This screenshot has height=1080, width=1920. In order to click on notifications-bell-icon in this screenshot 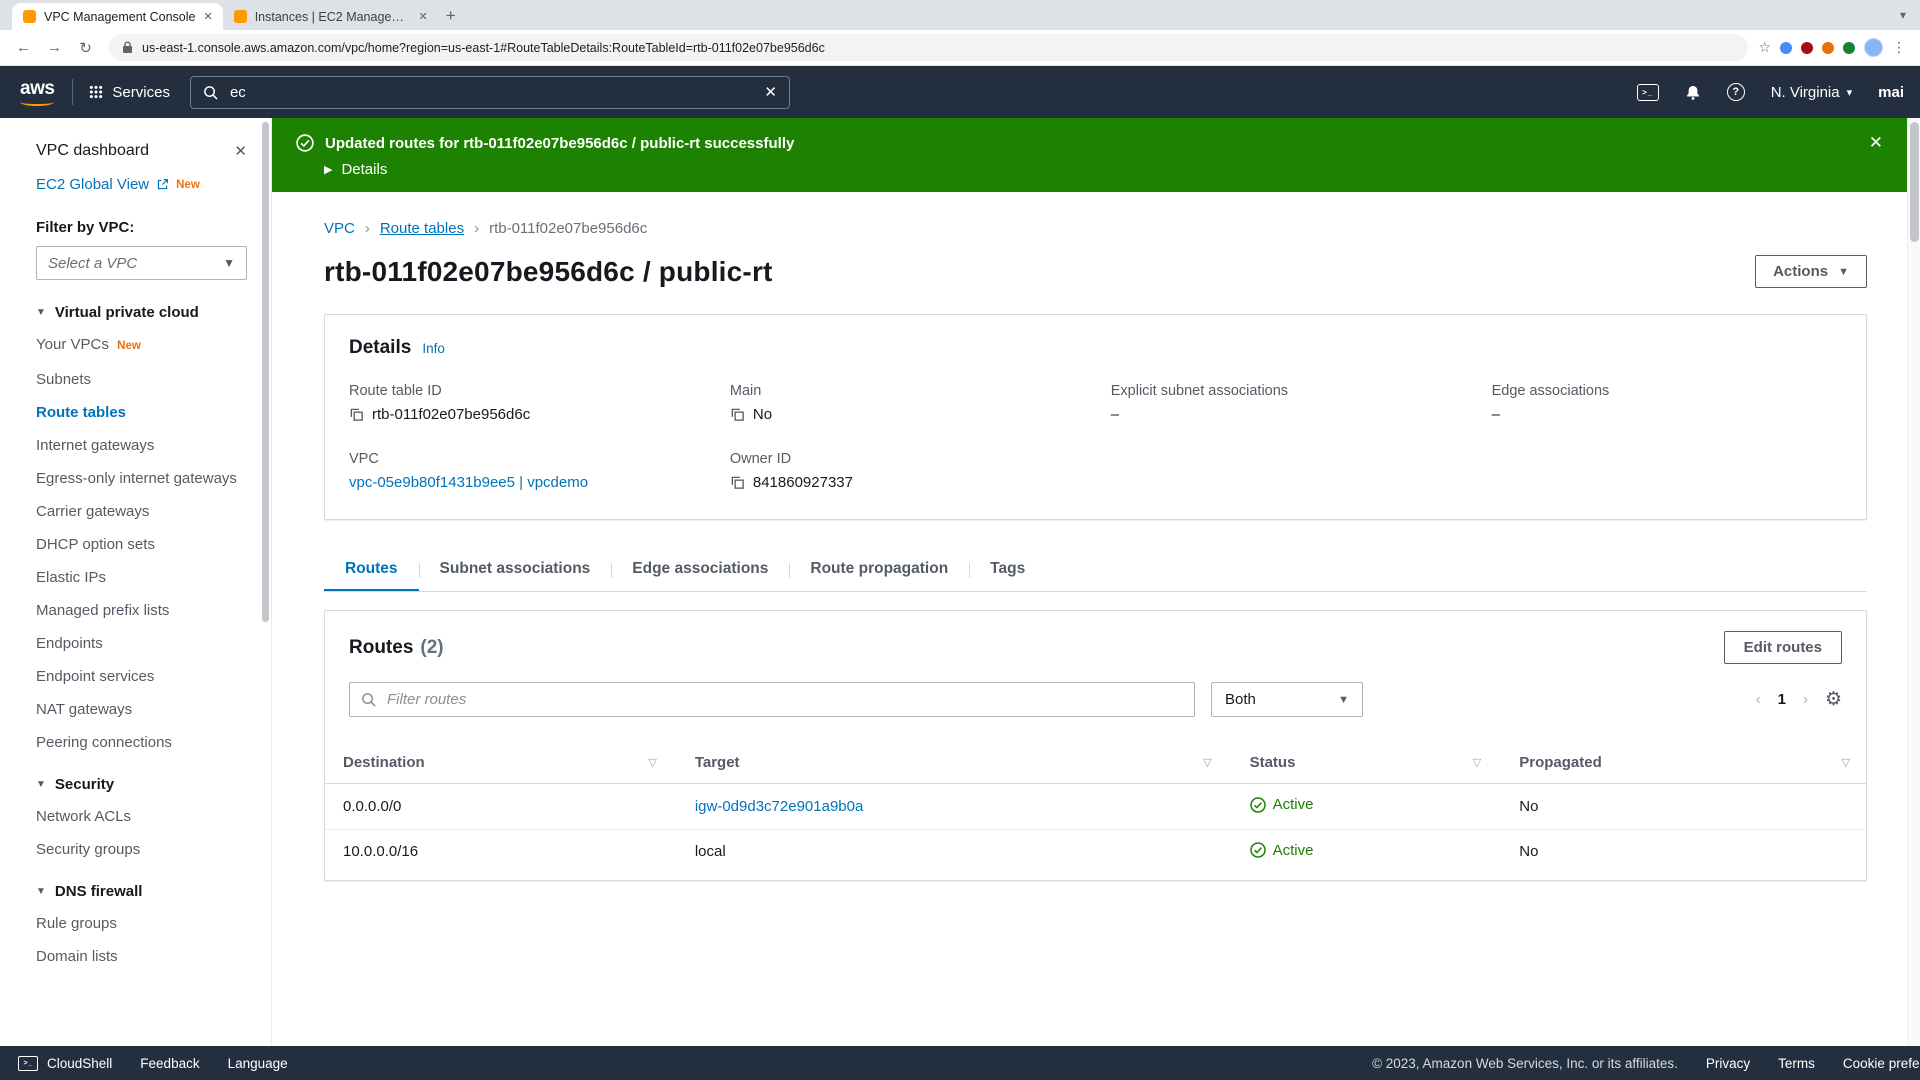, I will do `click(1693, 92)`.